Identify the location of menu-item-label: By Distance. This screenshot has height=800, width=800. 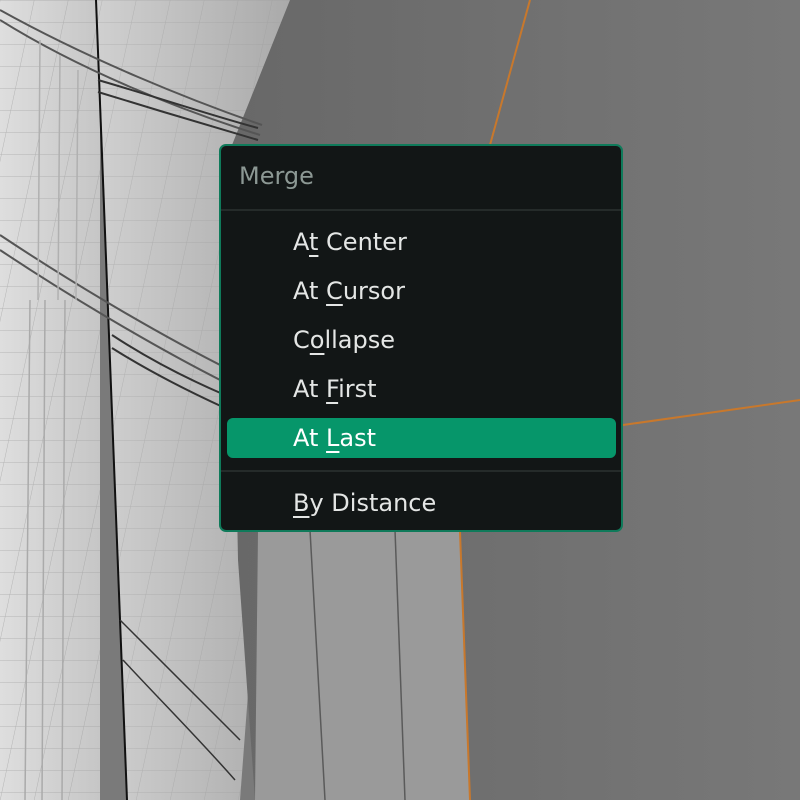
(365, 503).